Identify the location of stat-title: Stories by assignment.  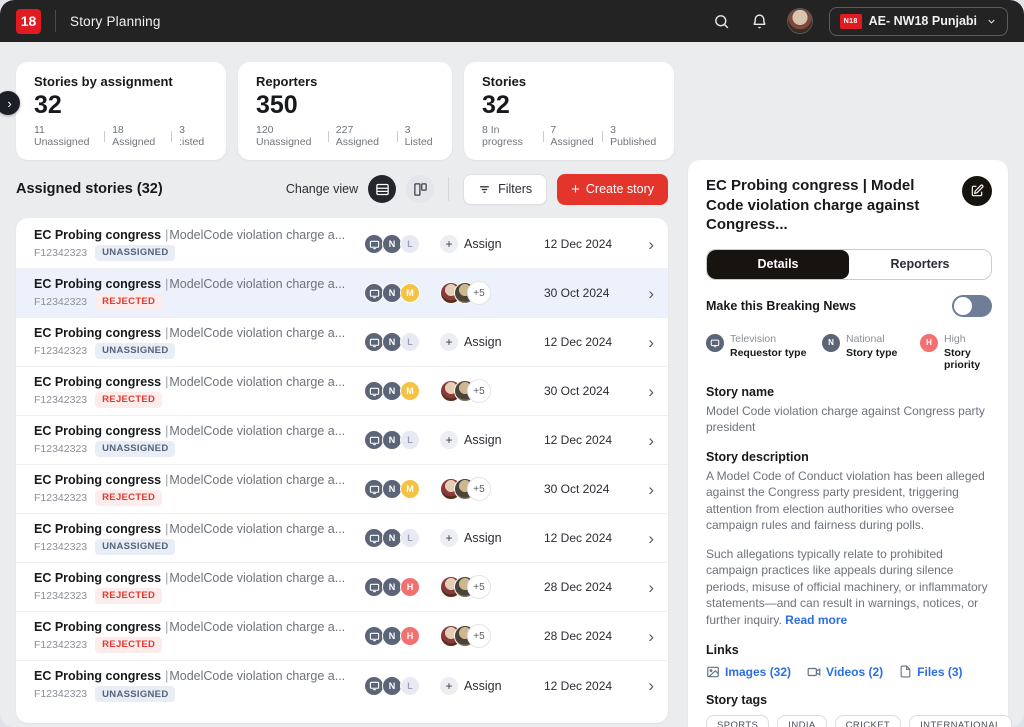
(103, 81).